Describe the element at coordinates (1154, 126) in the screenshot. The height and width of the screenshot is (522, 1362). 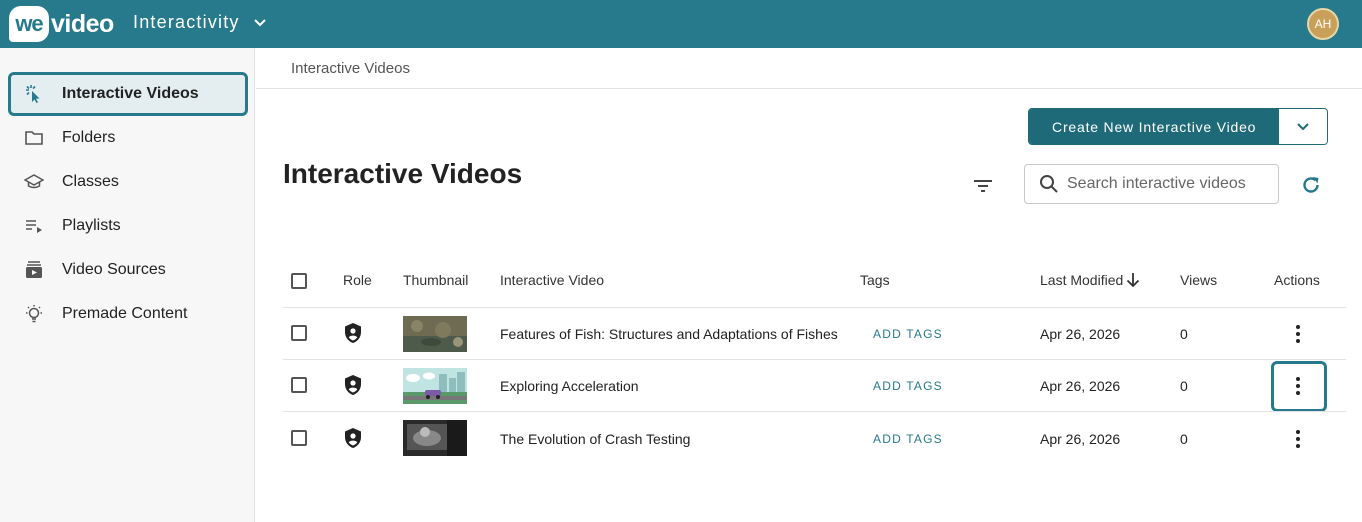
I see `create-new-interactive-video-button: Create New Interactive Video` at that location.